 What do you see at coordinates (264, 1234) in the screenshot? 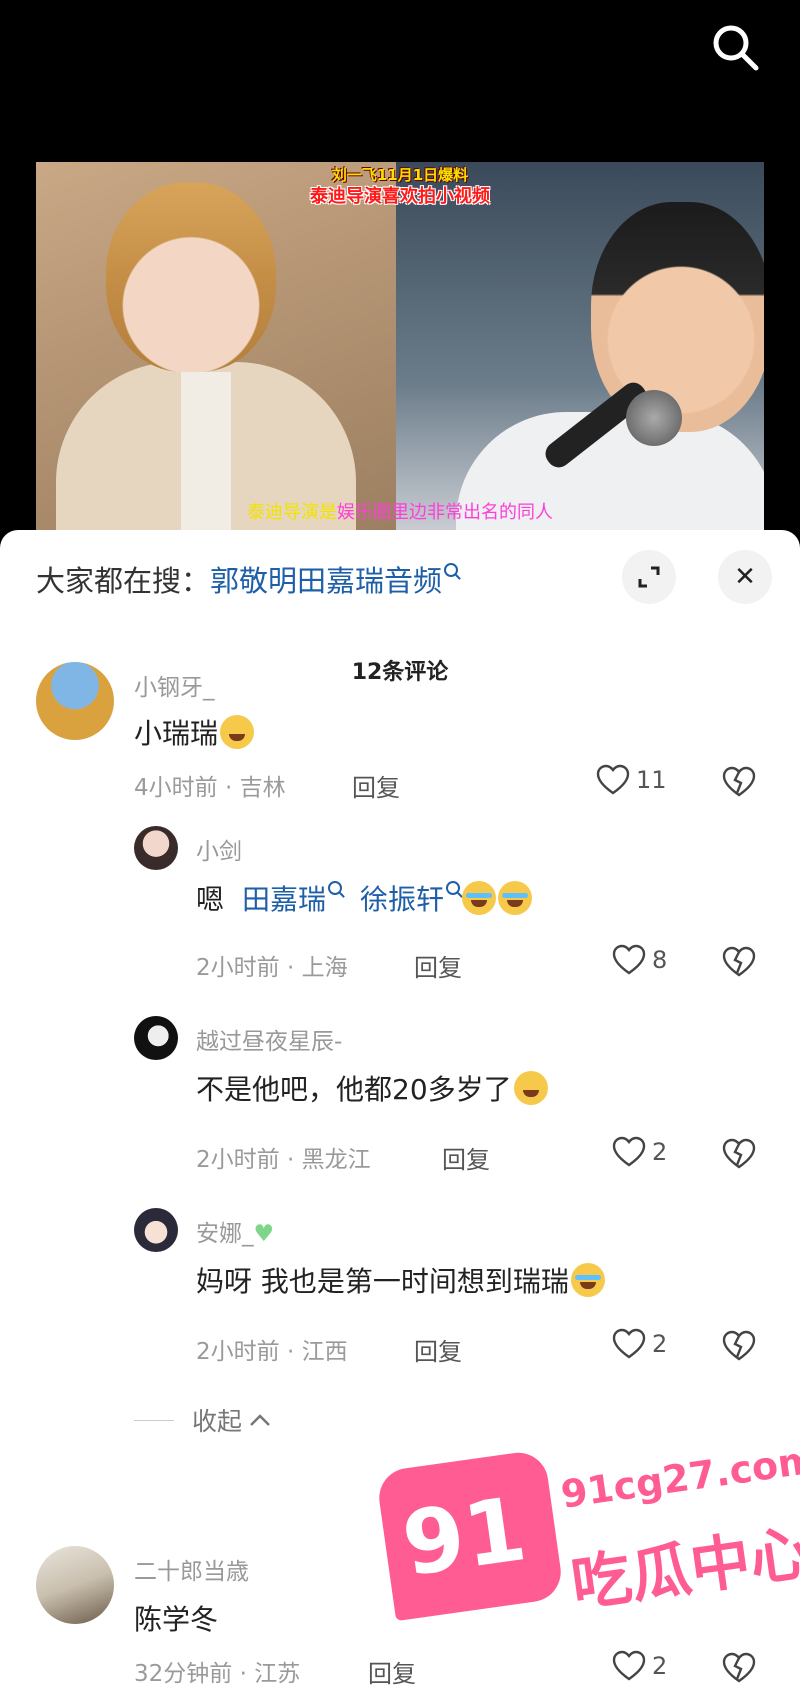
I see `green-heart-icon: ♥` at bounding box center [264, 1234].